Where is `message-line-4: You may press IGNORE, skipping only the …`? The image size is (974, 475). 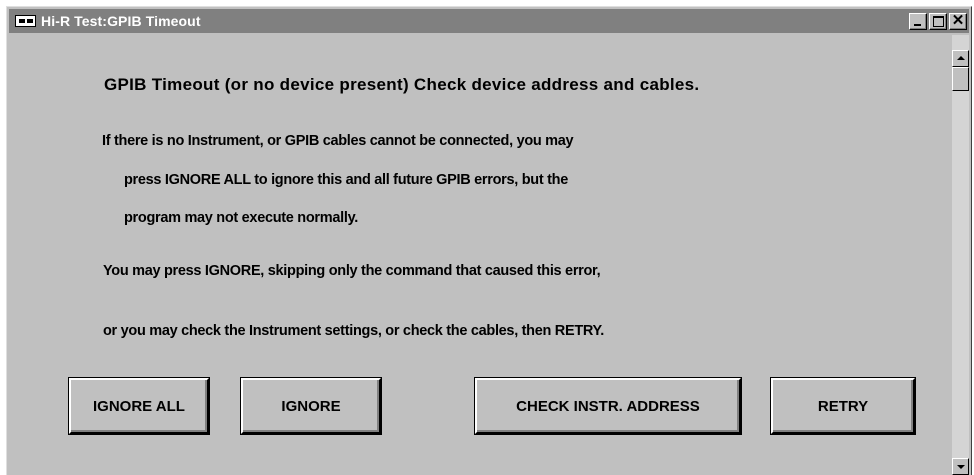
message-line-4: You may press IGNORE, skipping only the … is located at coordinates (352, 271).